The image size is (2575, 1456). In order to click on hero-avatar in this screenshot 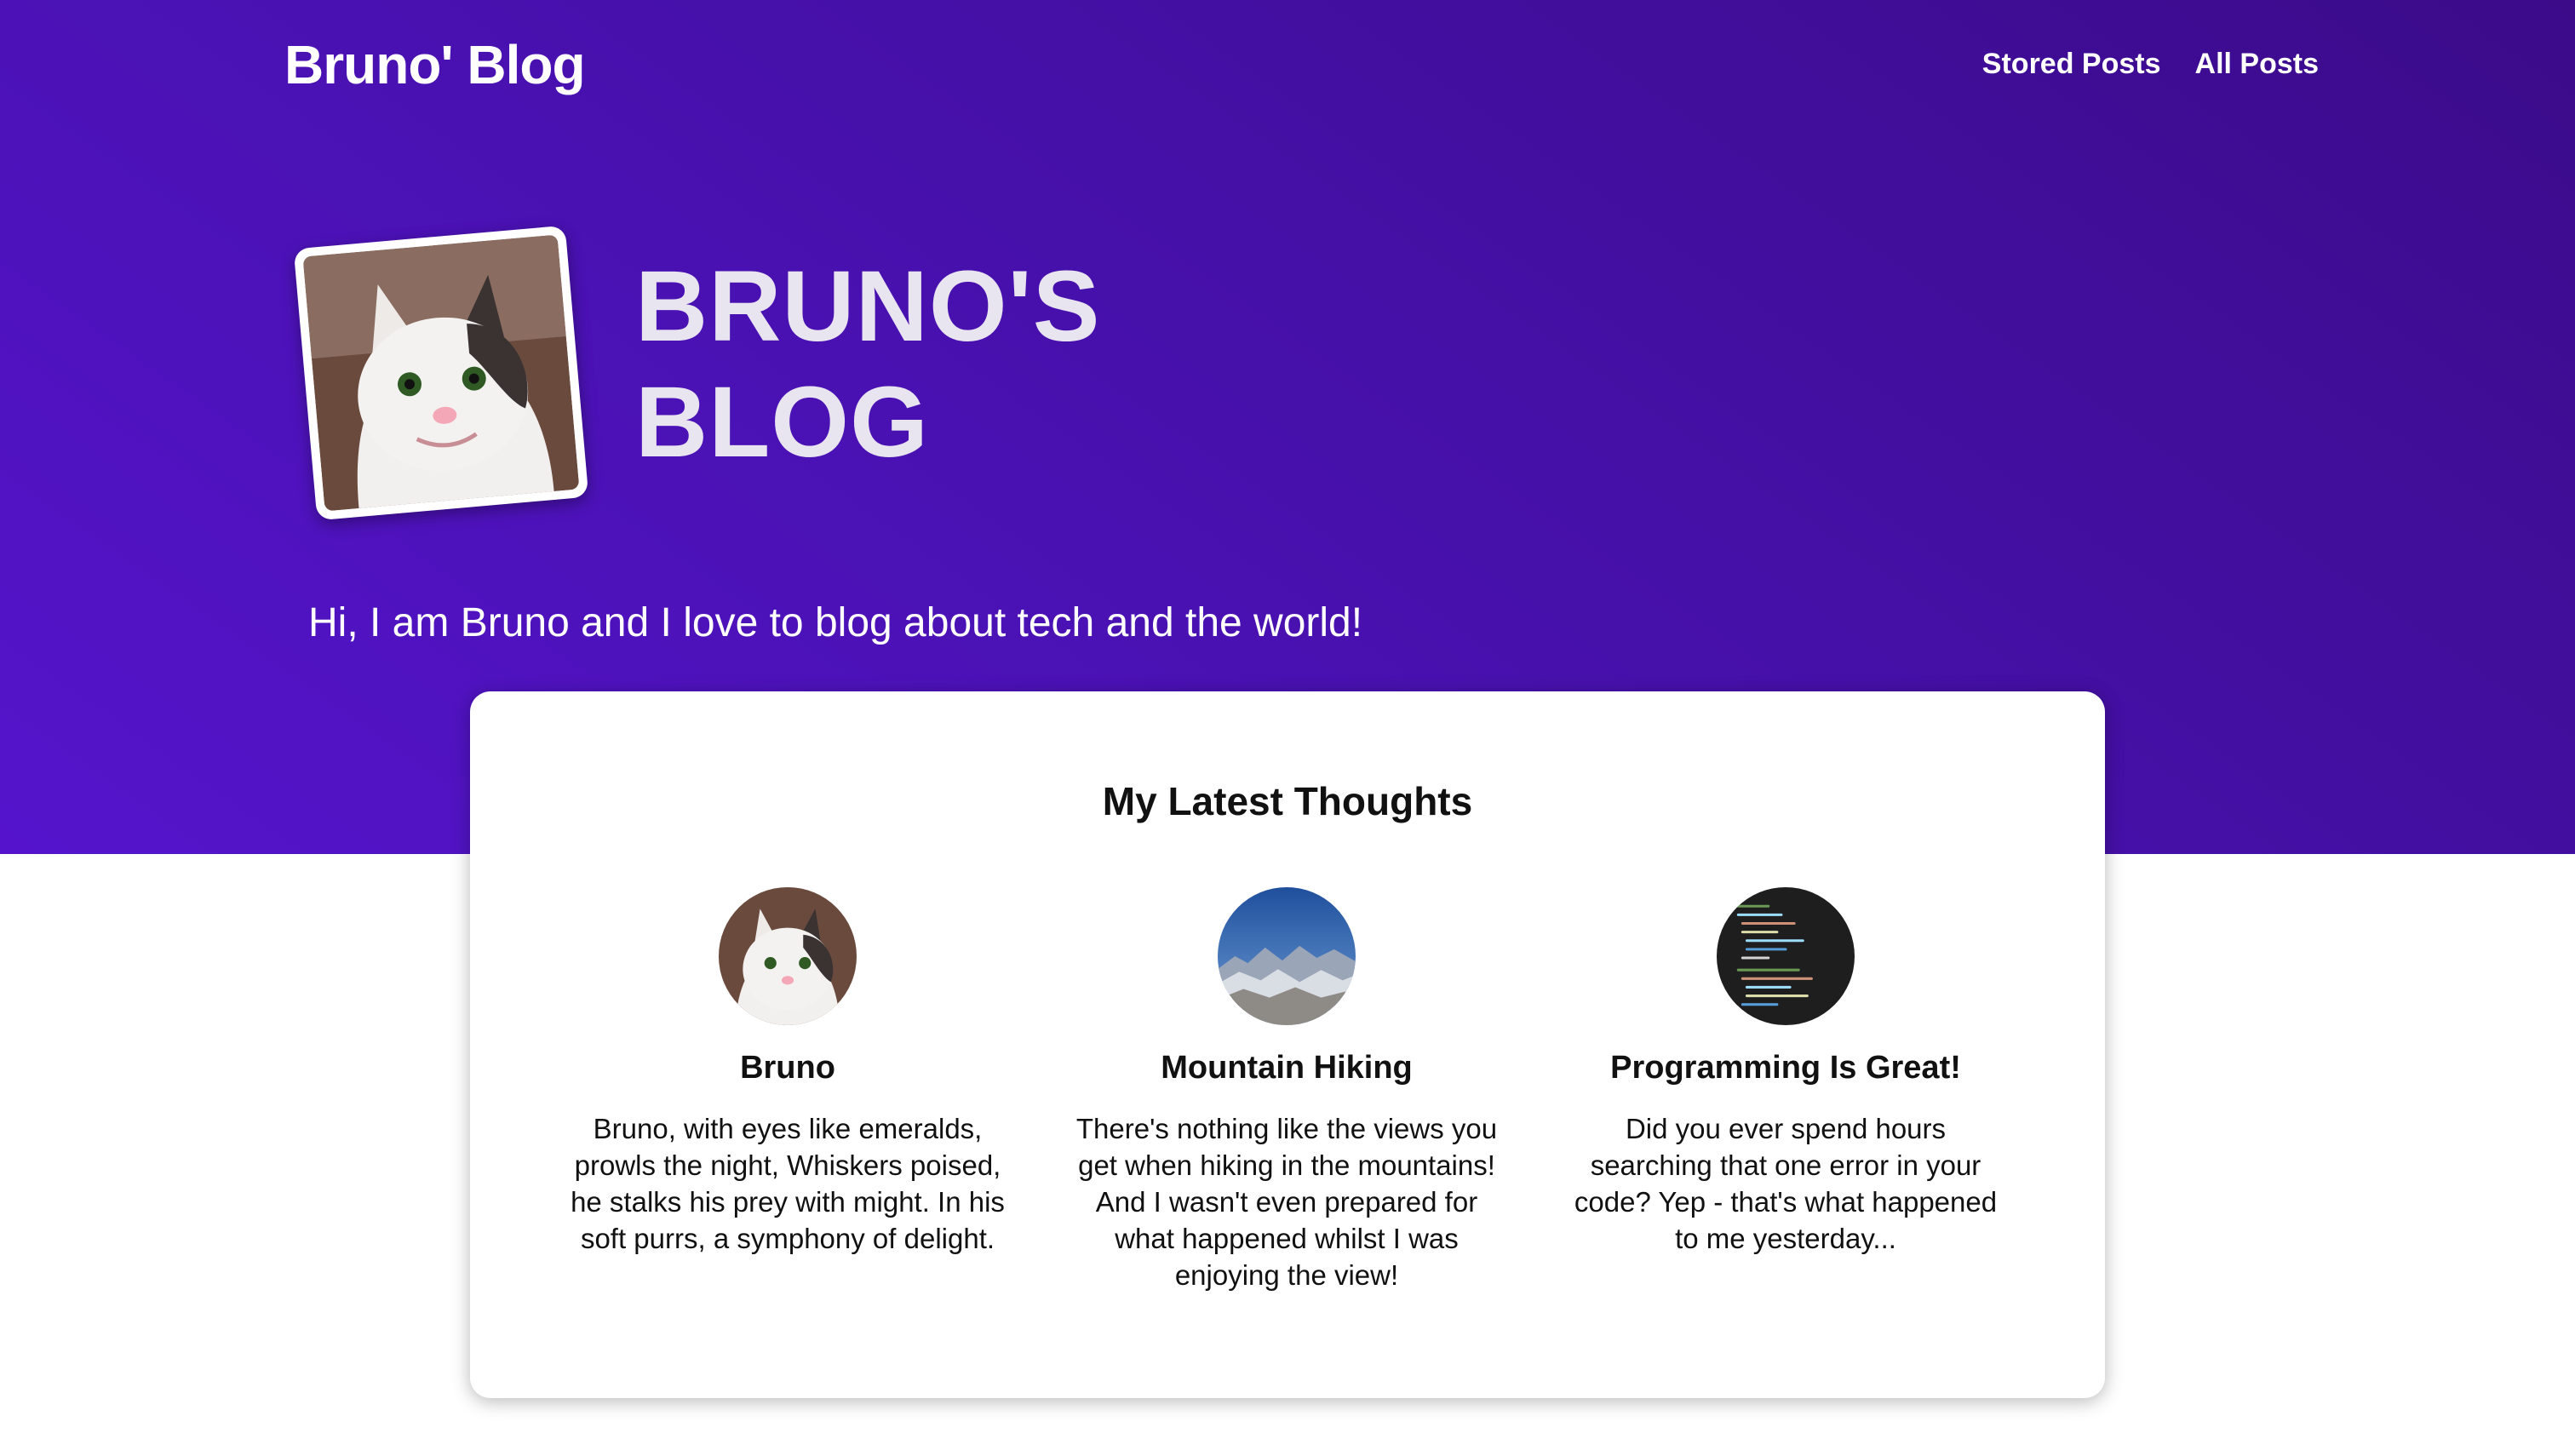, I will do `click(441, 373)`.